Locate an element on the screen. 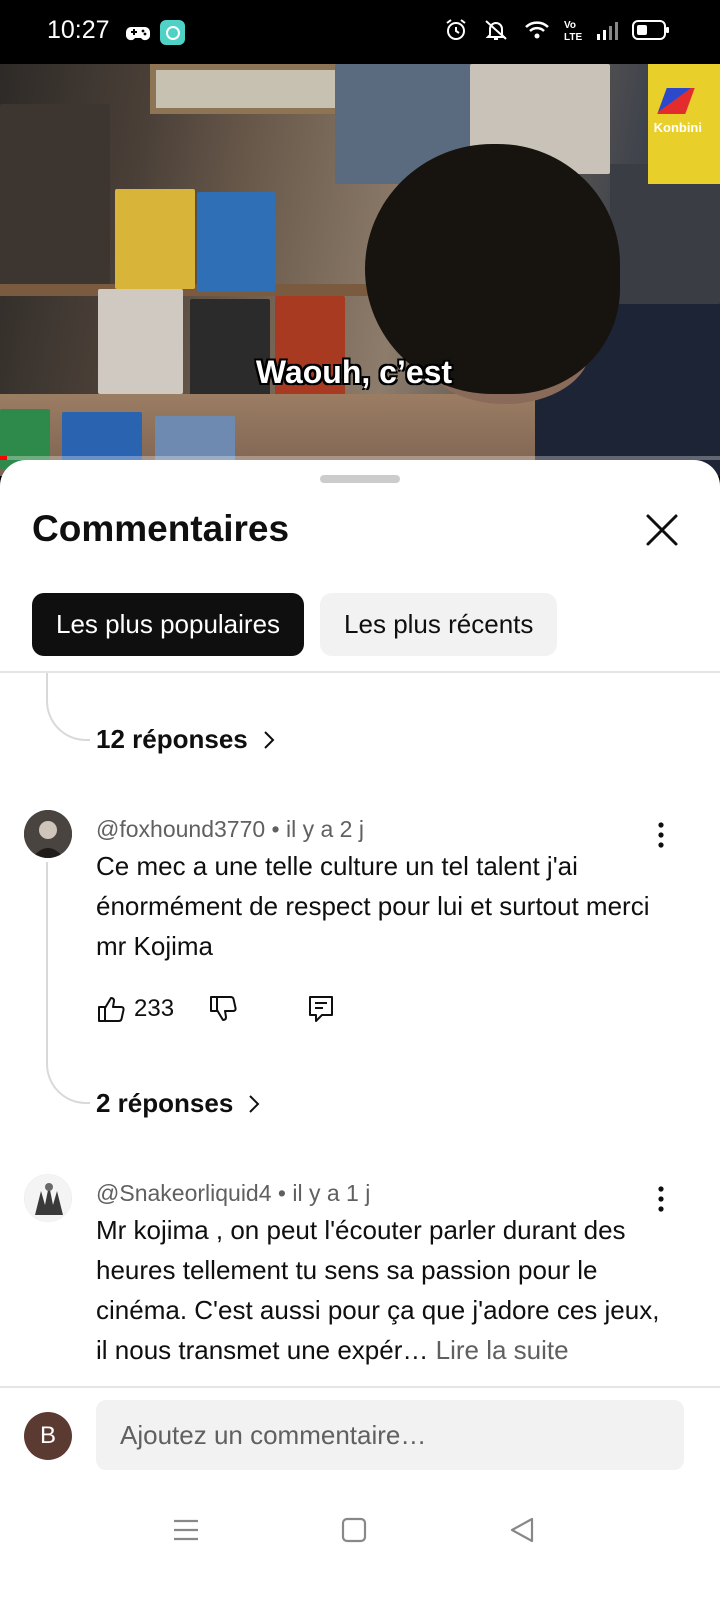  back-button is located at coordinates (522, 1530).